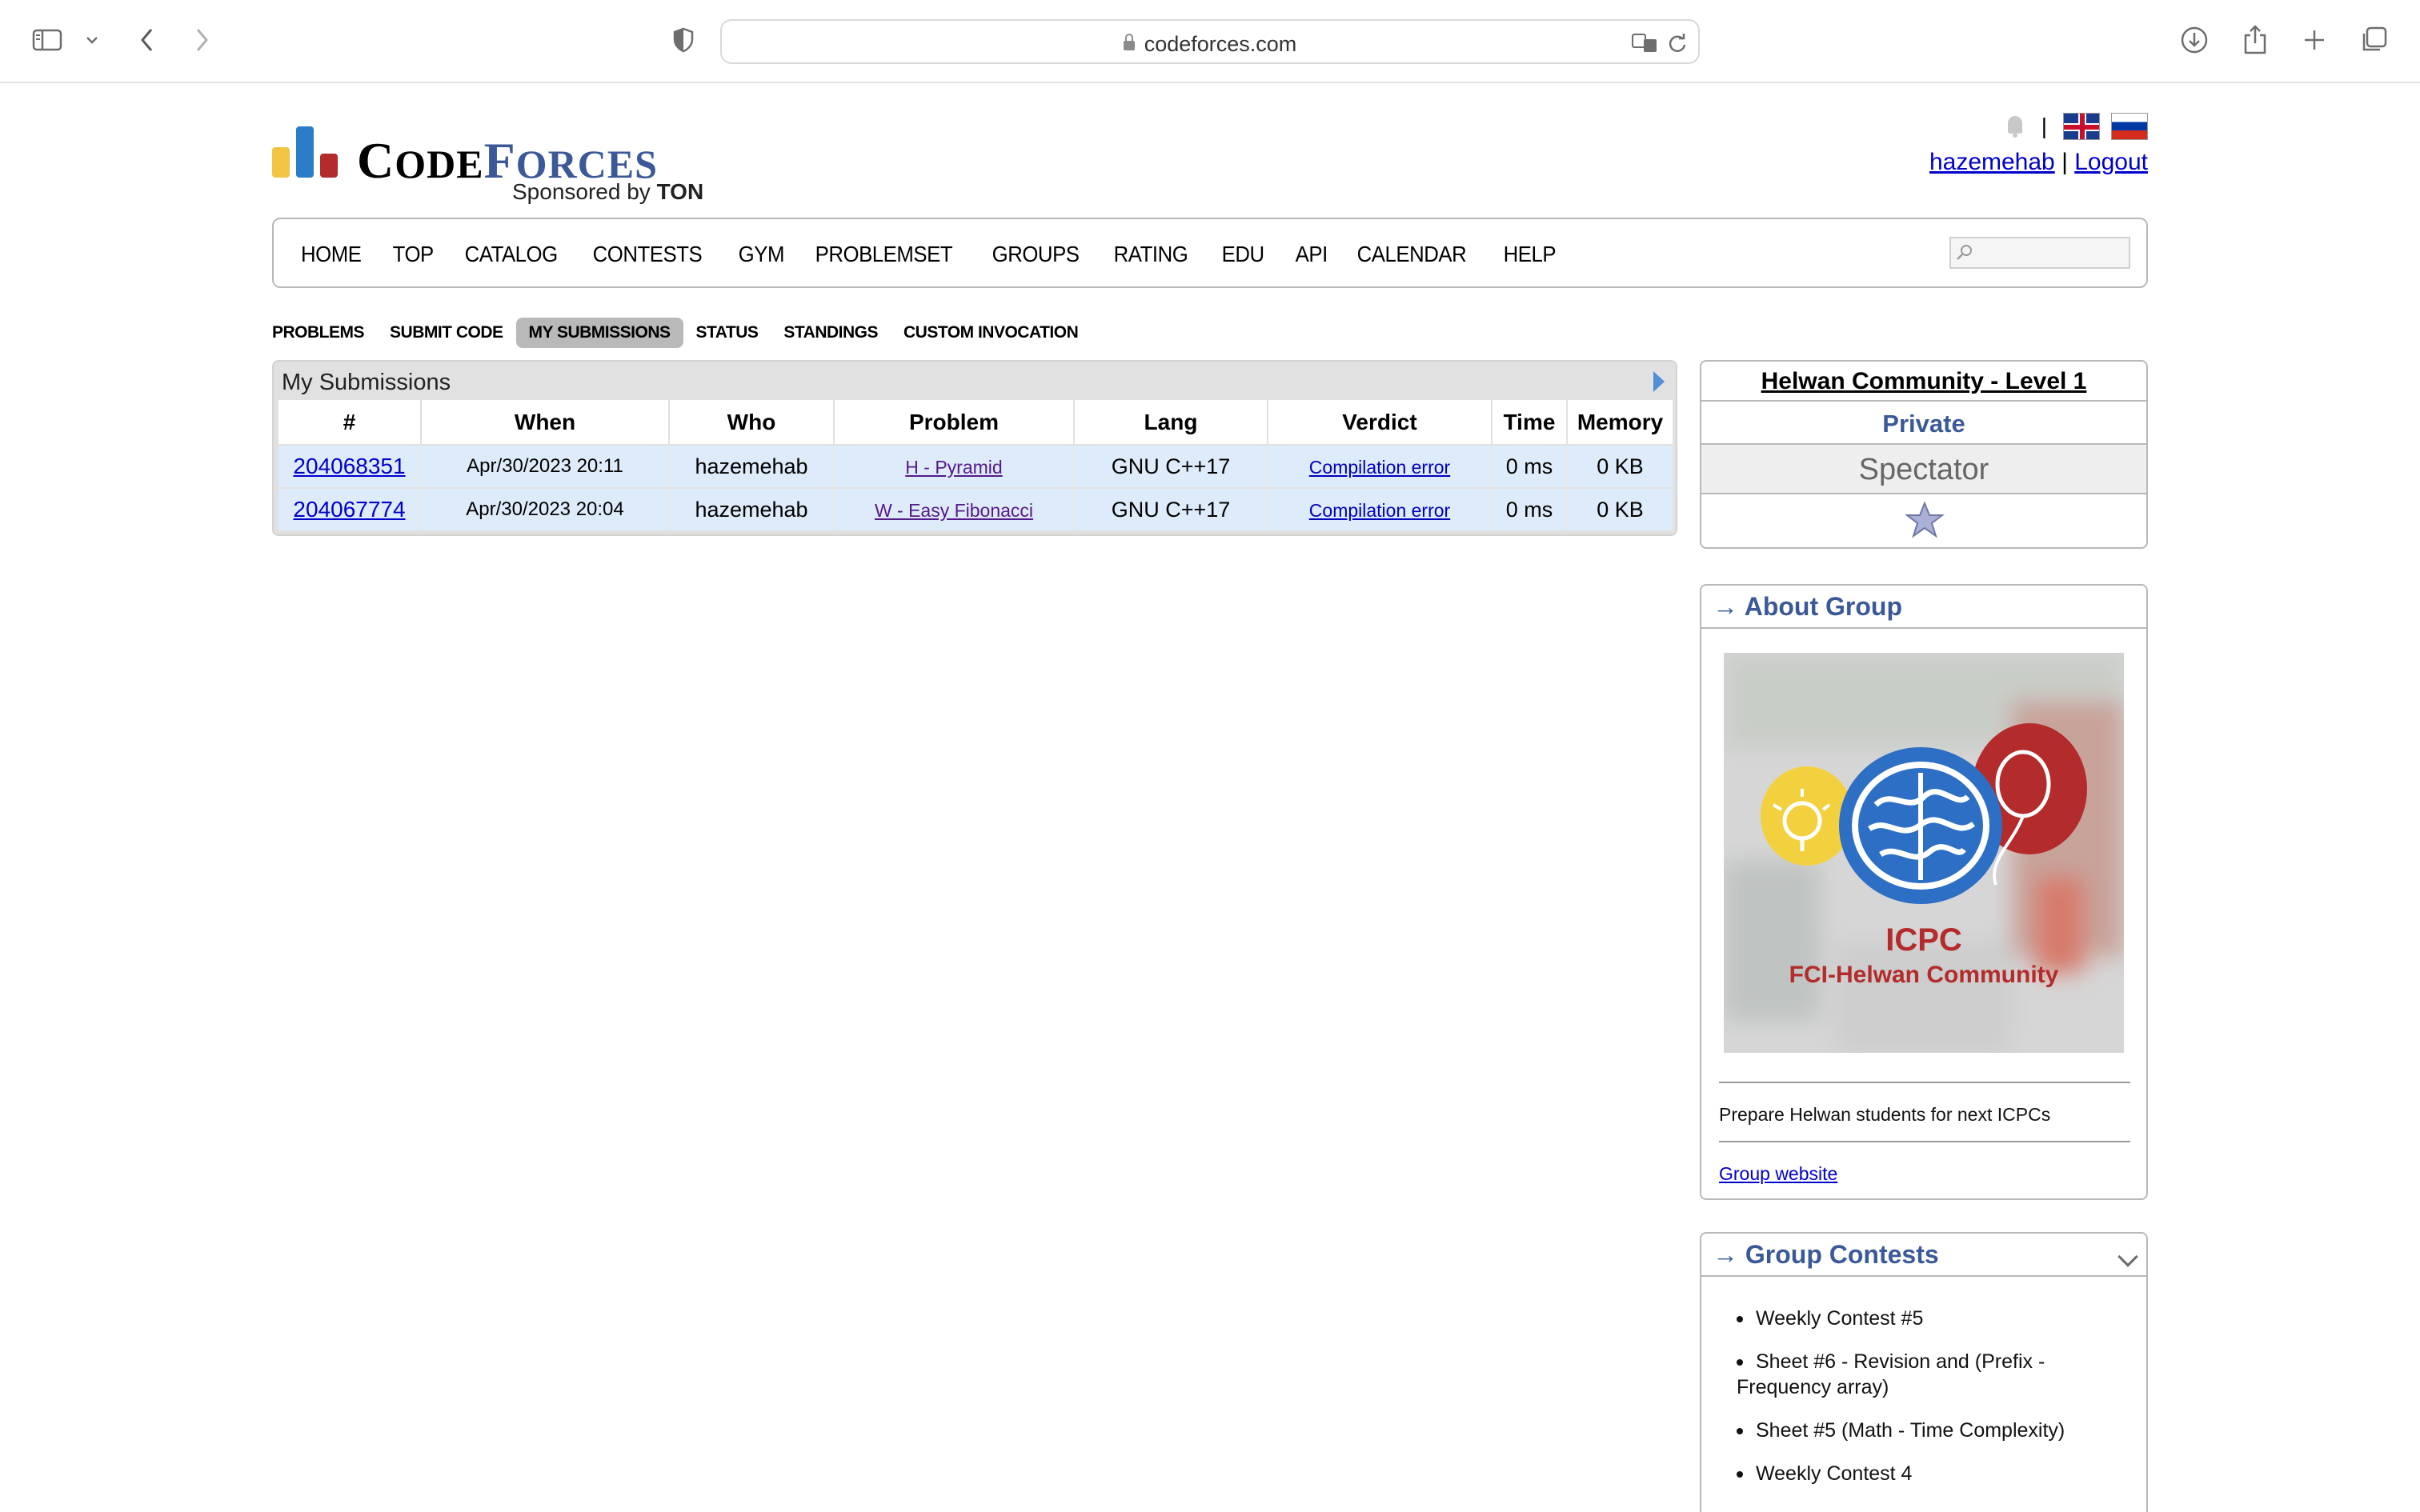 The height and width of the screenshot is (1512, 2420). What do you see at coordinates (1923, 382) in the screenshot?
I see `group-name-link: Helwan Community - Level 1` at bounding box center [1923, 382].